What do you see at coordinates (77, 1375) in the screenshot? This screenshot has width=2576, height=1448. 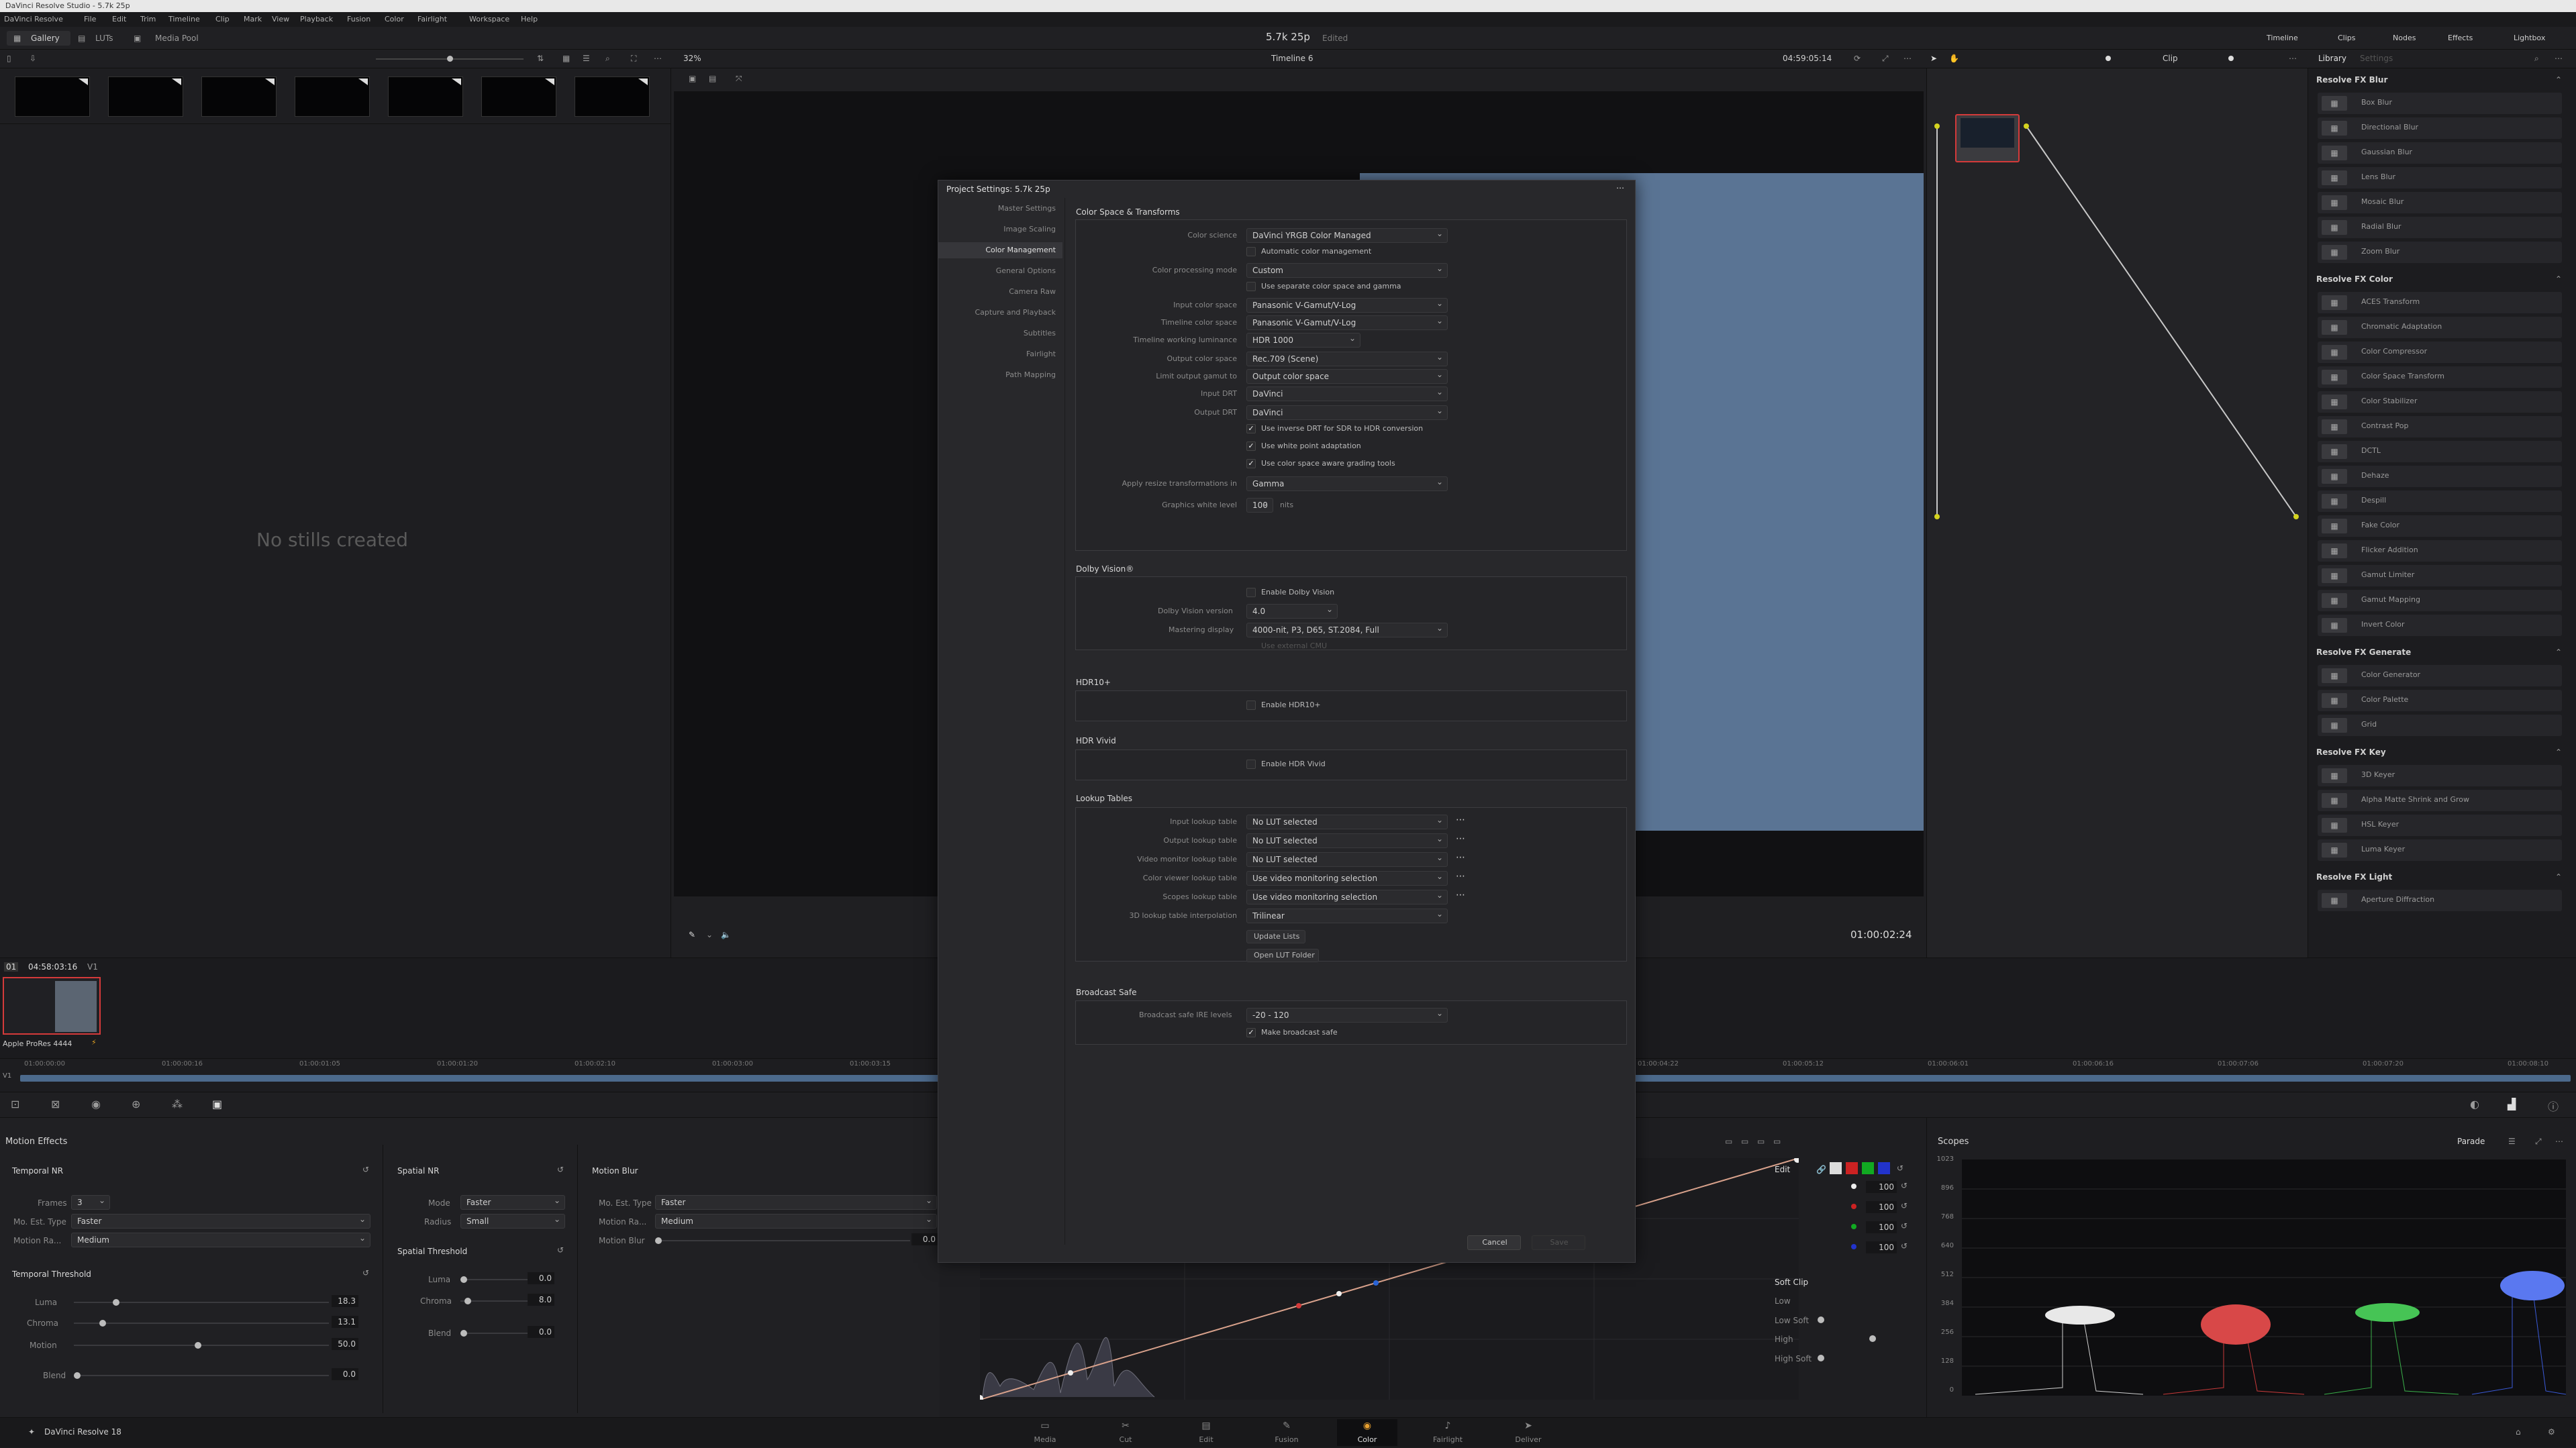 I see `blend-knob` at bounding box center [77, 1375].